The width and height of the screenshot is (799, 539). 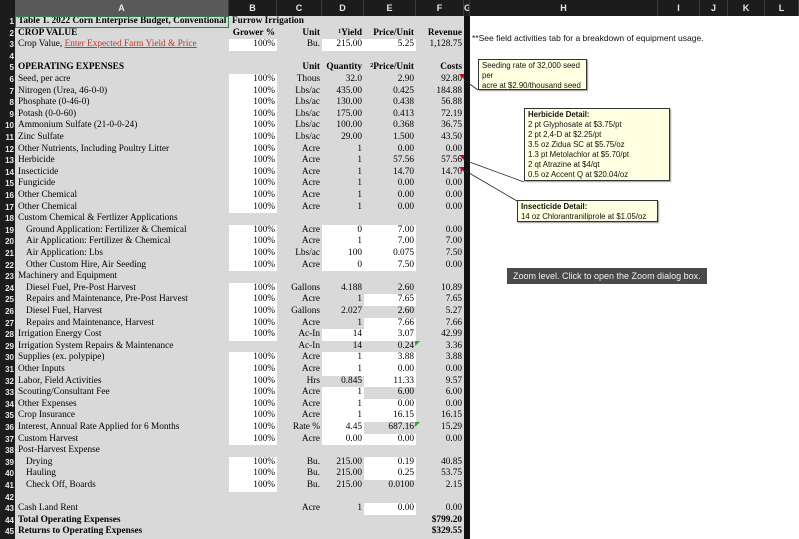 What do you see at coordinates (467, 277) in the screenshot?
I see `frozen-pane-divider` at bounding box center [467, 277].